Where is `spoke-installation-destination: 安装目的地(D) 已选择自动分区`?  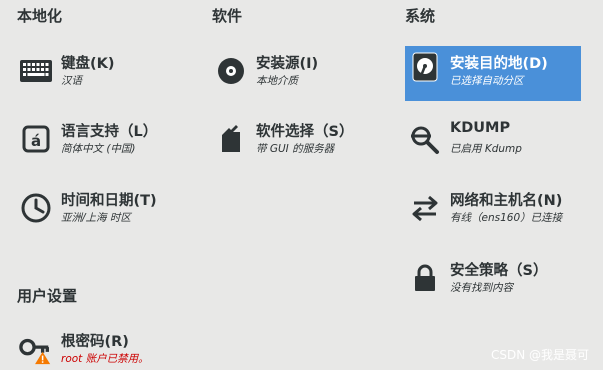 spoke-installation-destination: 安装目的地(D) 已选择自动分区 is located at coordinates (493, 73).